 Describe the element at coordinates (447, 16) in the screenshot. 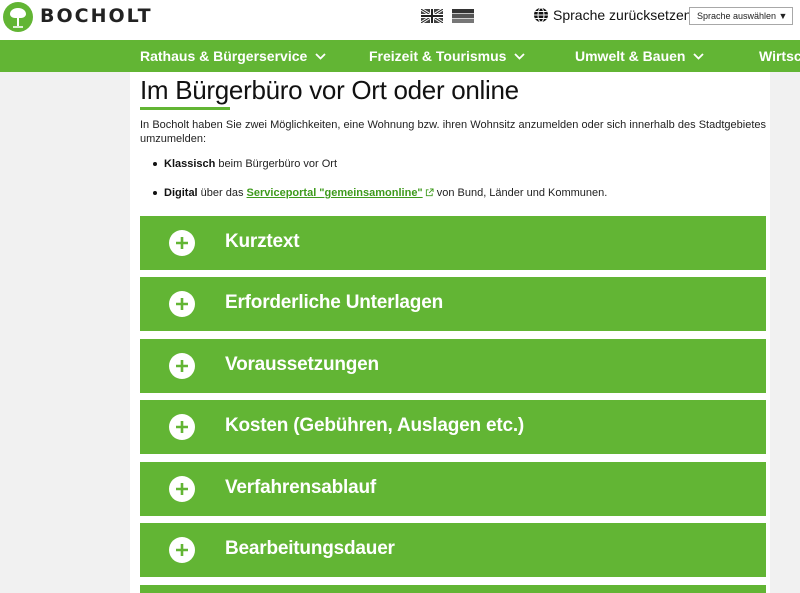

I see `language-flags` at that location.